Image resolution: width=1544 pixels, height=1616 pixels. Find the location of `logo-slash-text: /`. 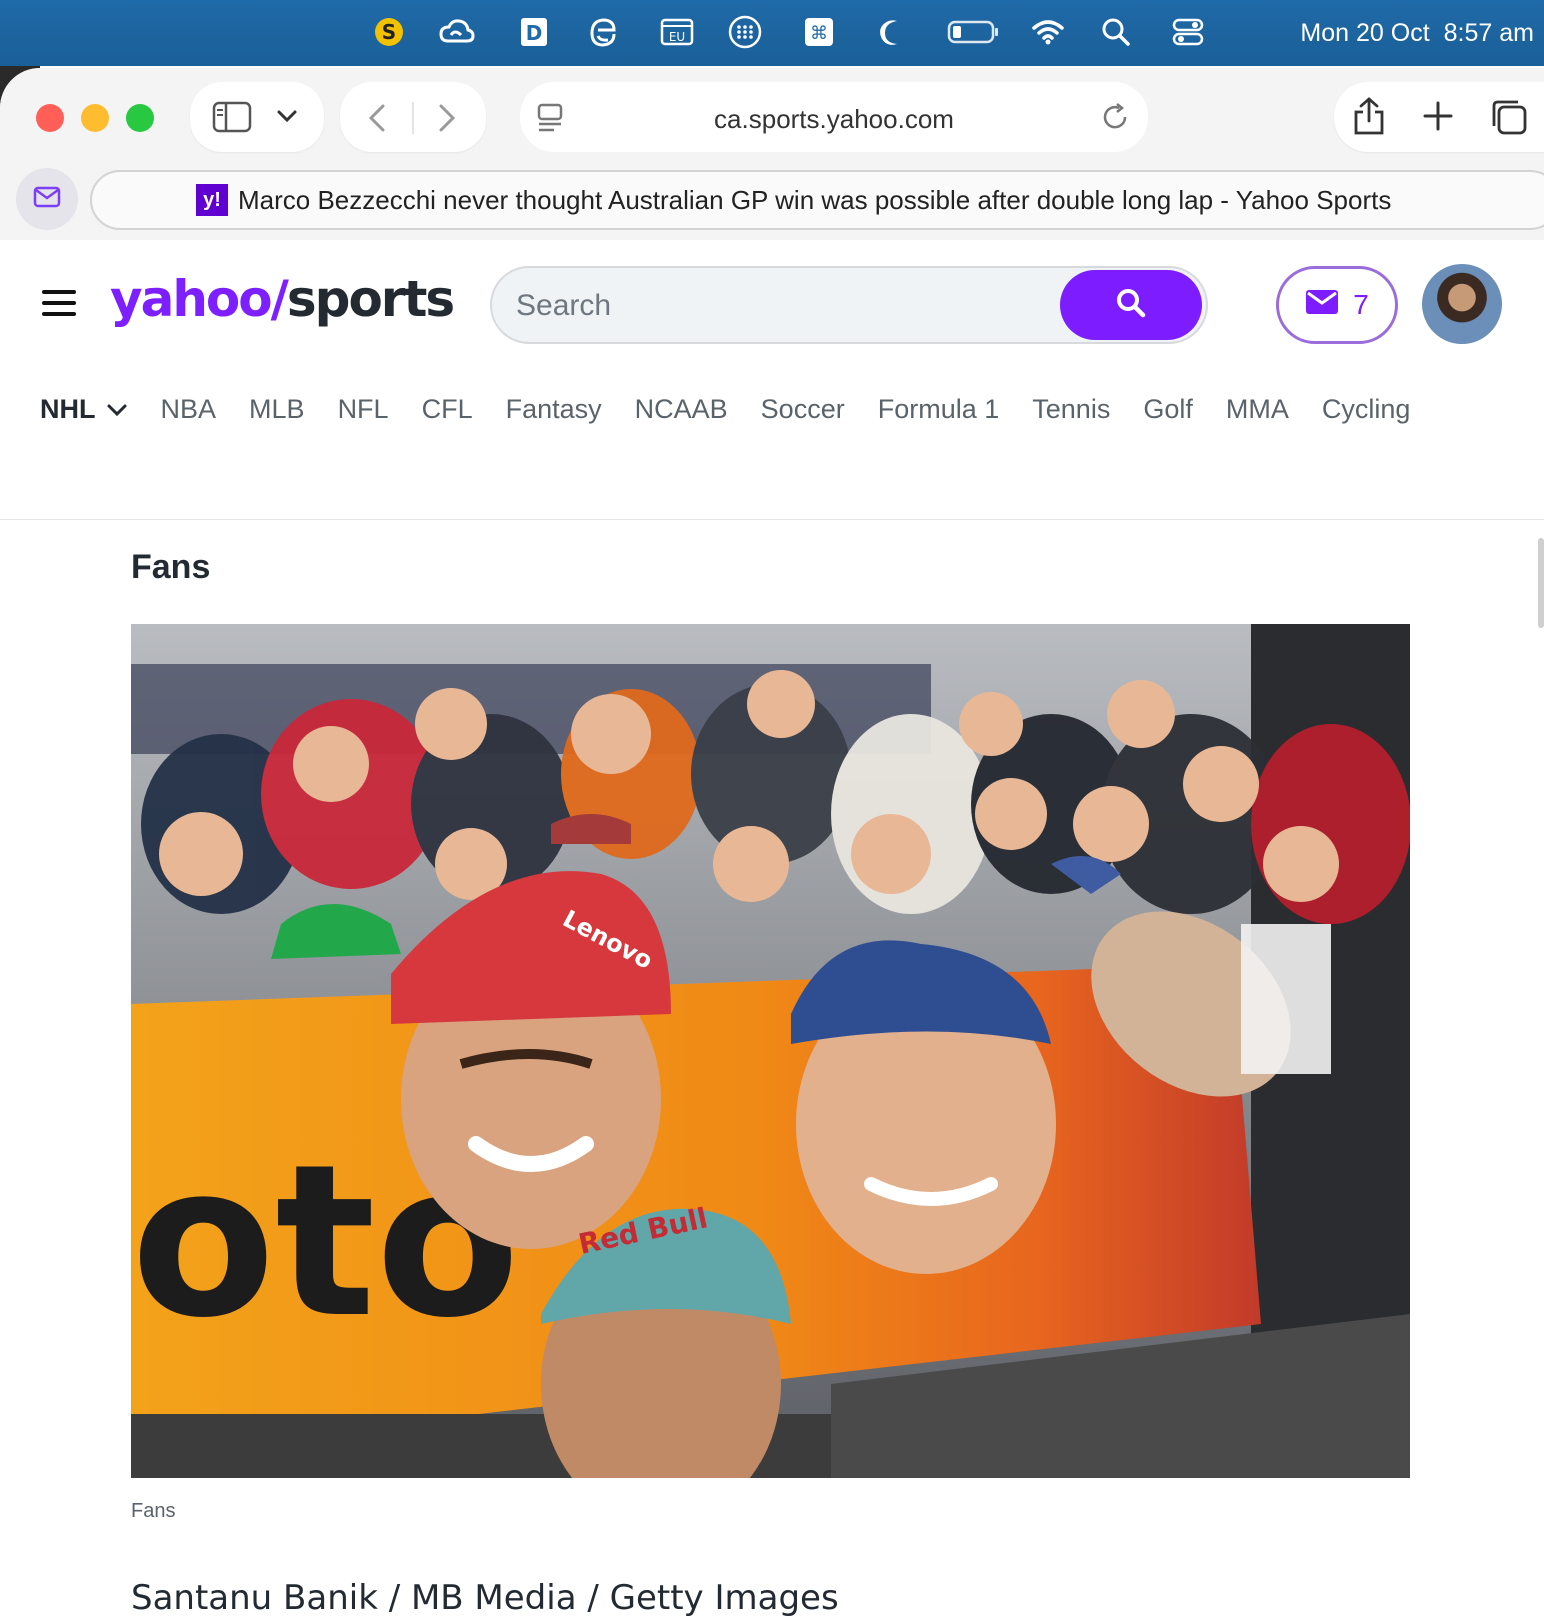

logo-slash-text: / is located at coordinates (279, 299).